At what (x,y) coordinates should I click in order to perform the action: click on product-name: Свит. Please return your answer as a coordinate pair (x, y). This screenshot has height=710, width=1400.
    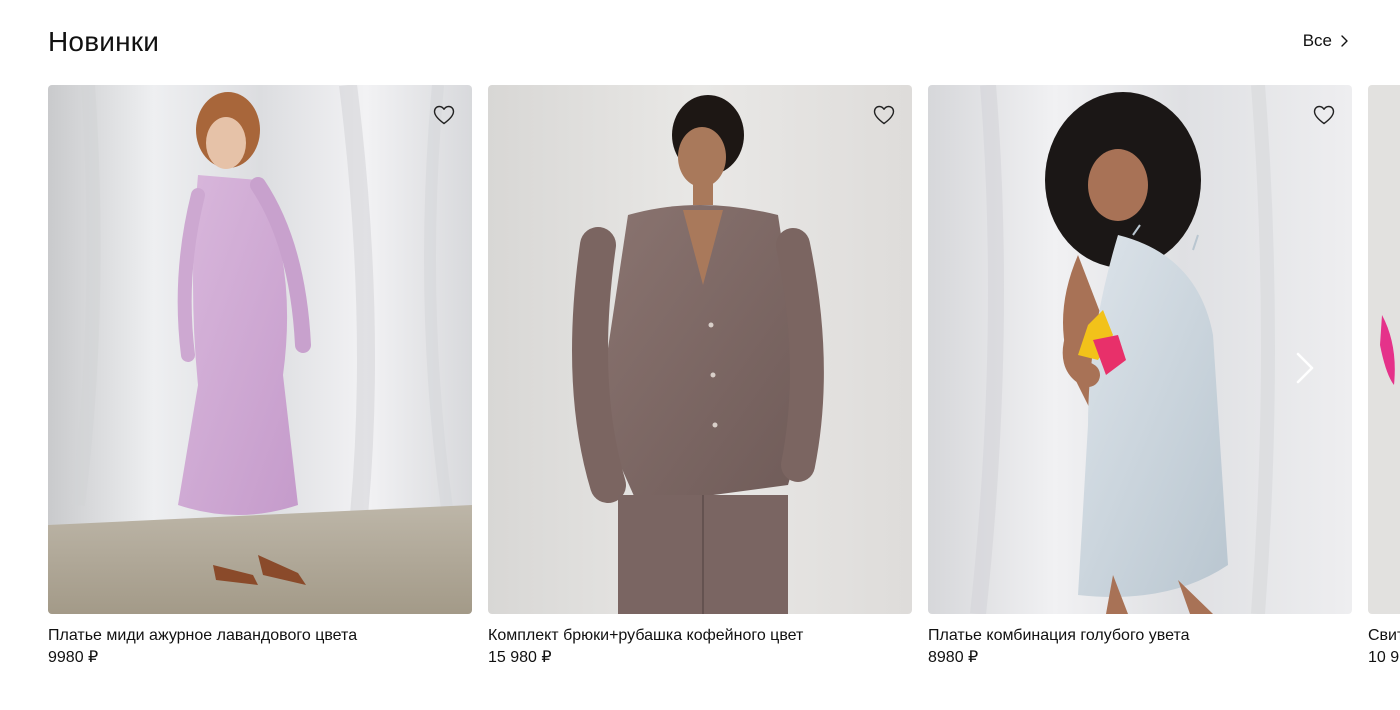
    Looking at the image, I should click on (1384, 636).